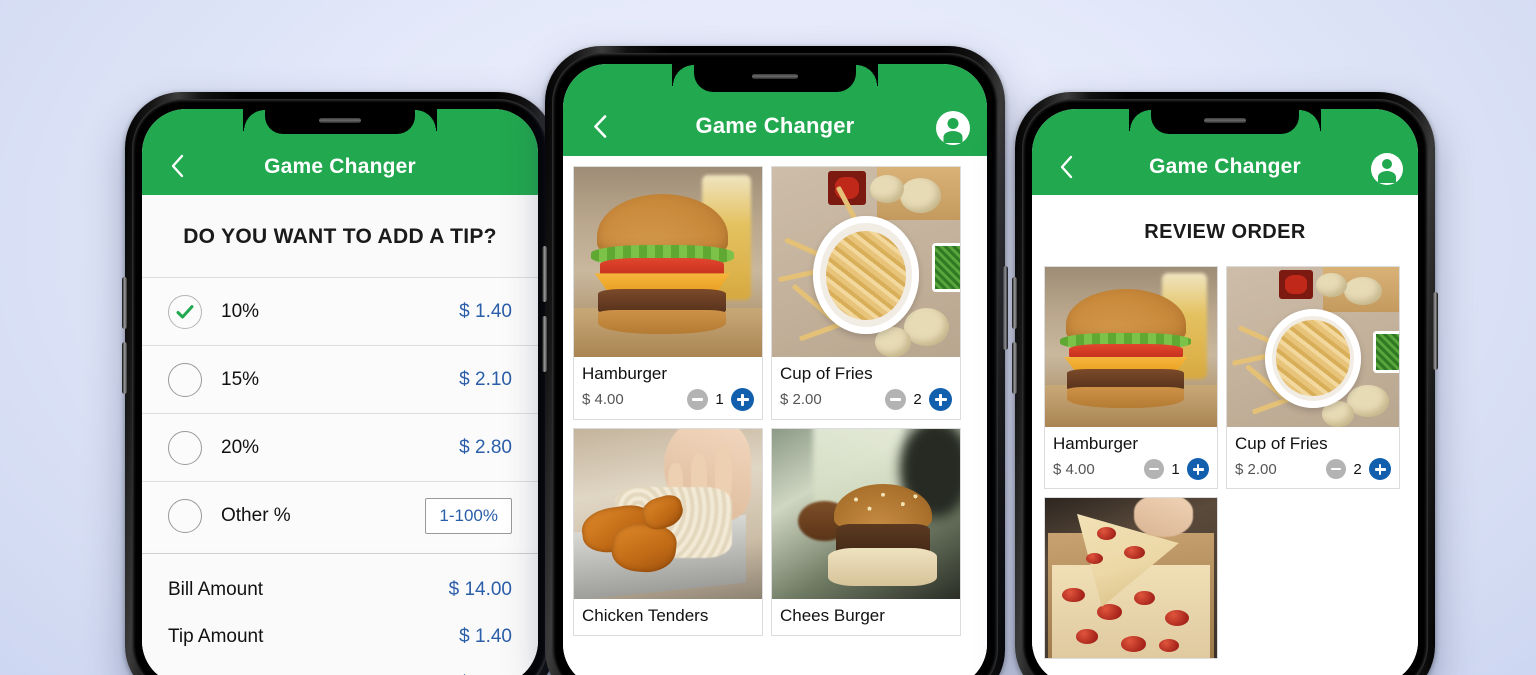 The height and width of the screenshot is (675, 1536). I want to click on chees-burger-photo, so click(866, 514).